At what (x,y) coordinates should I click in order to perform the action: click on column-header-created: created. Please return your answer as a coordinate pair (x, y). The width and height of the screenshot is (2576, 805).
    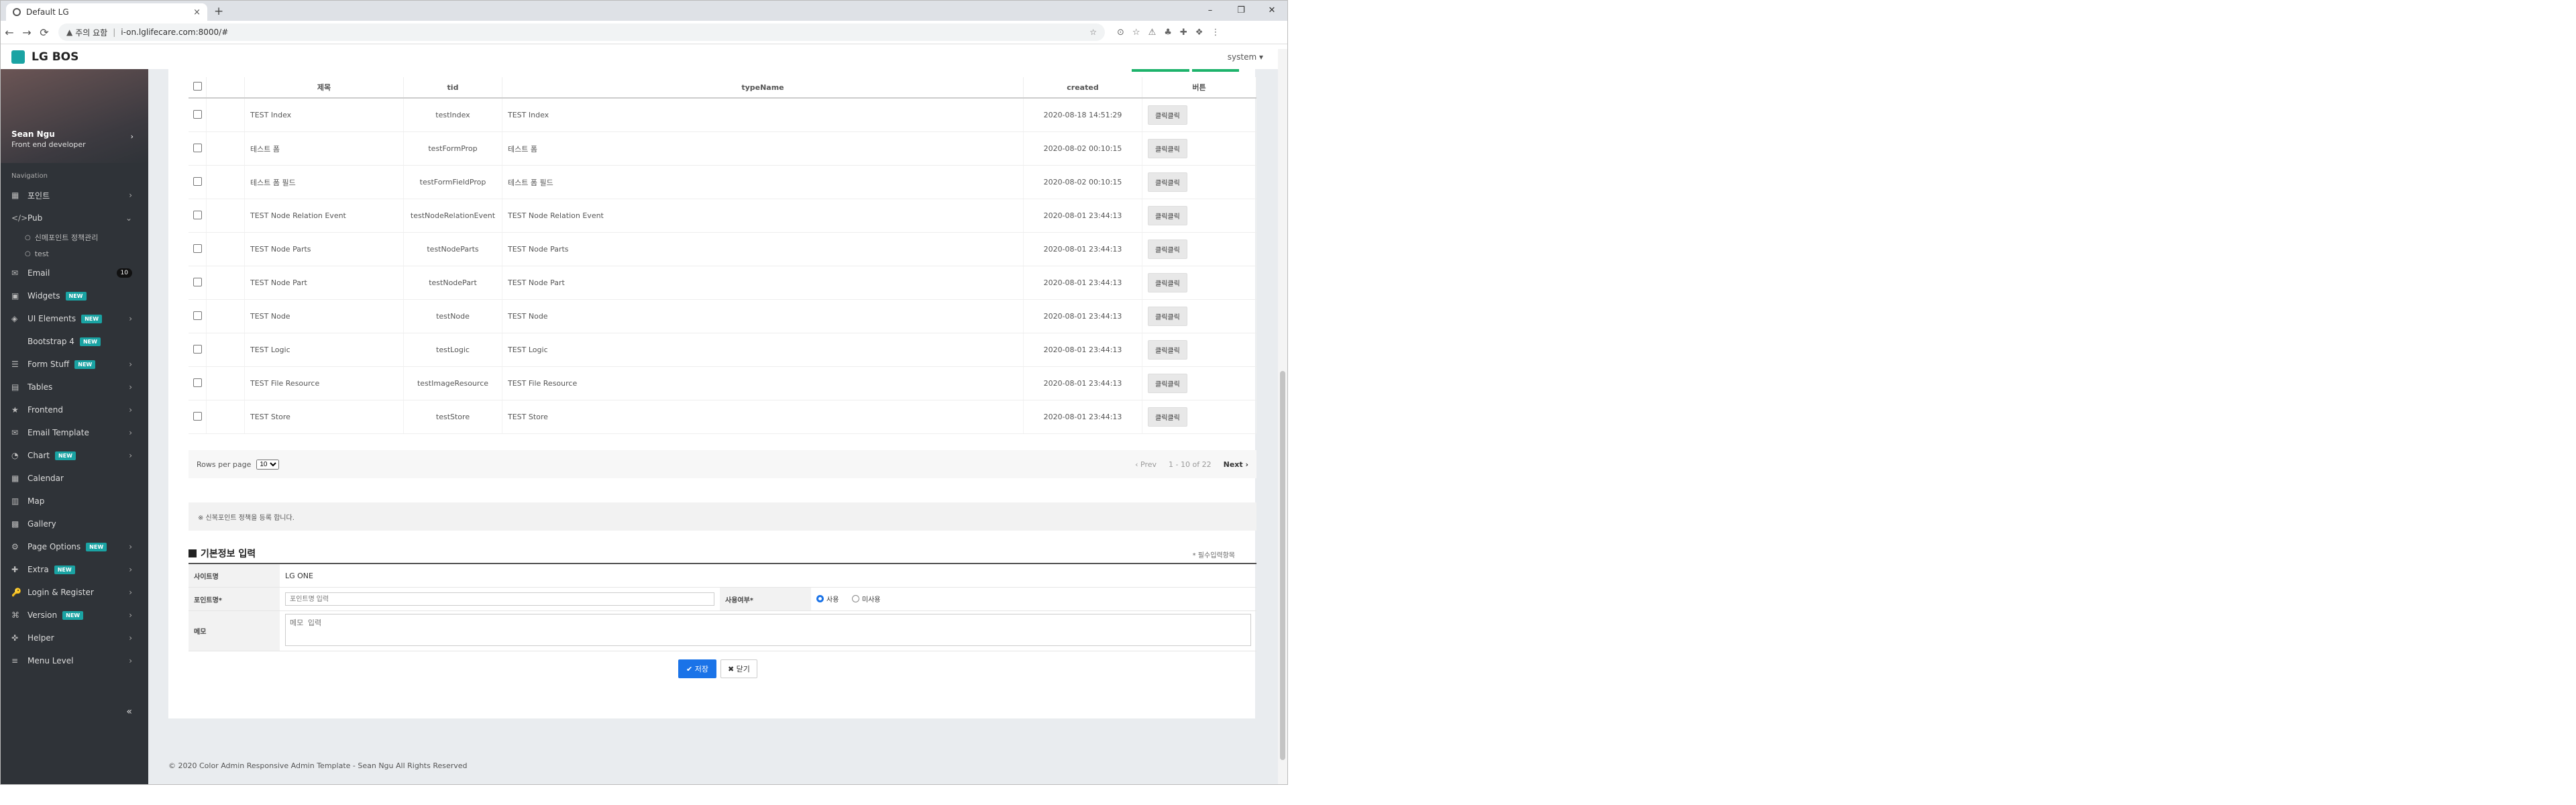
    Looking at the image, I should click on (1082, 88).